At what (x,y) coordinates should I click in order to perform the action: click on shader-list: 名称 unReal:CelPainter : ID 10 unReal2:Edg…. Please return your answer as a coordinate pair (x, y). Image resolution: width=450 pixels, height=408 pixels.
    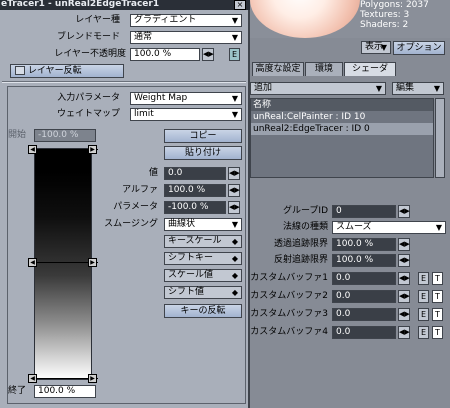
    Looking at the image, I should click on (342, 138).